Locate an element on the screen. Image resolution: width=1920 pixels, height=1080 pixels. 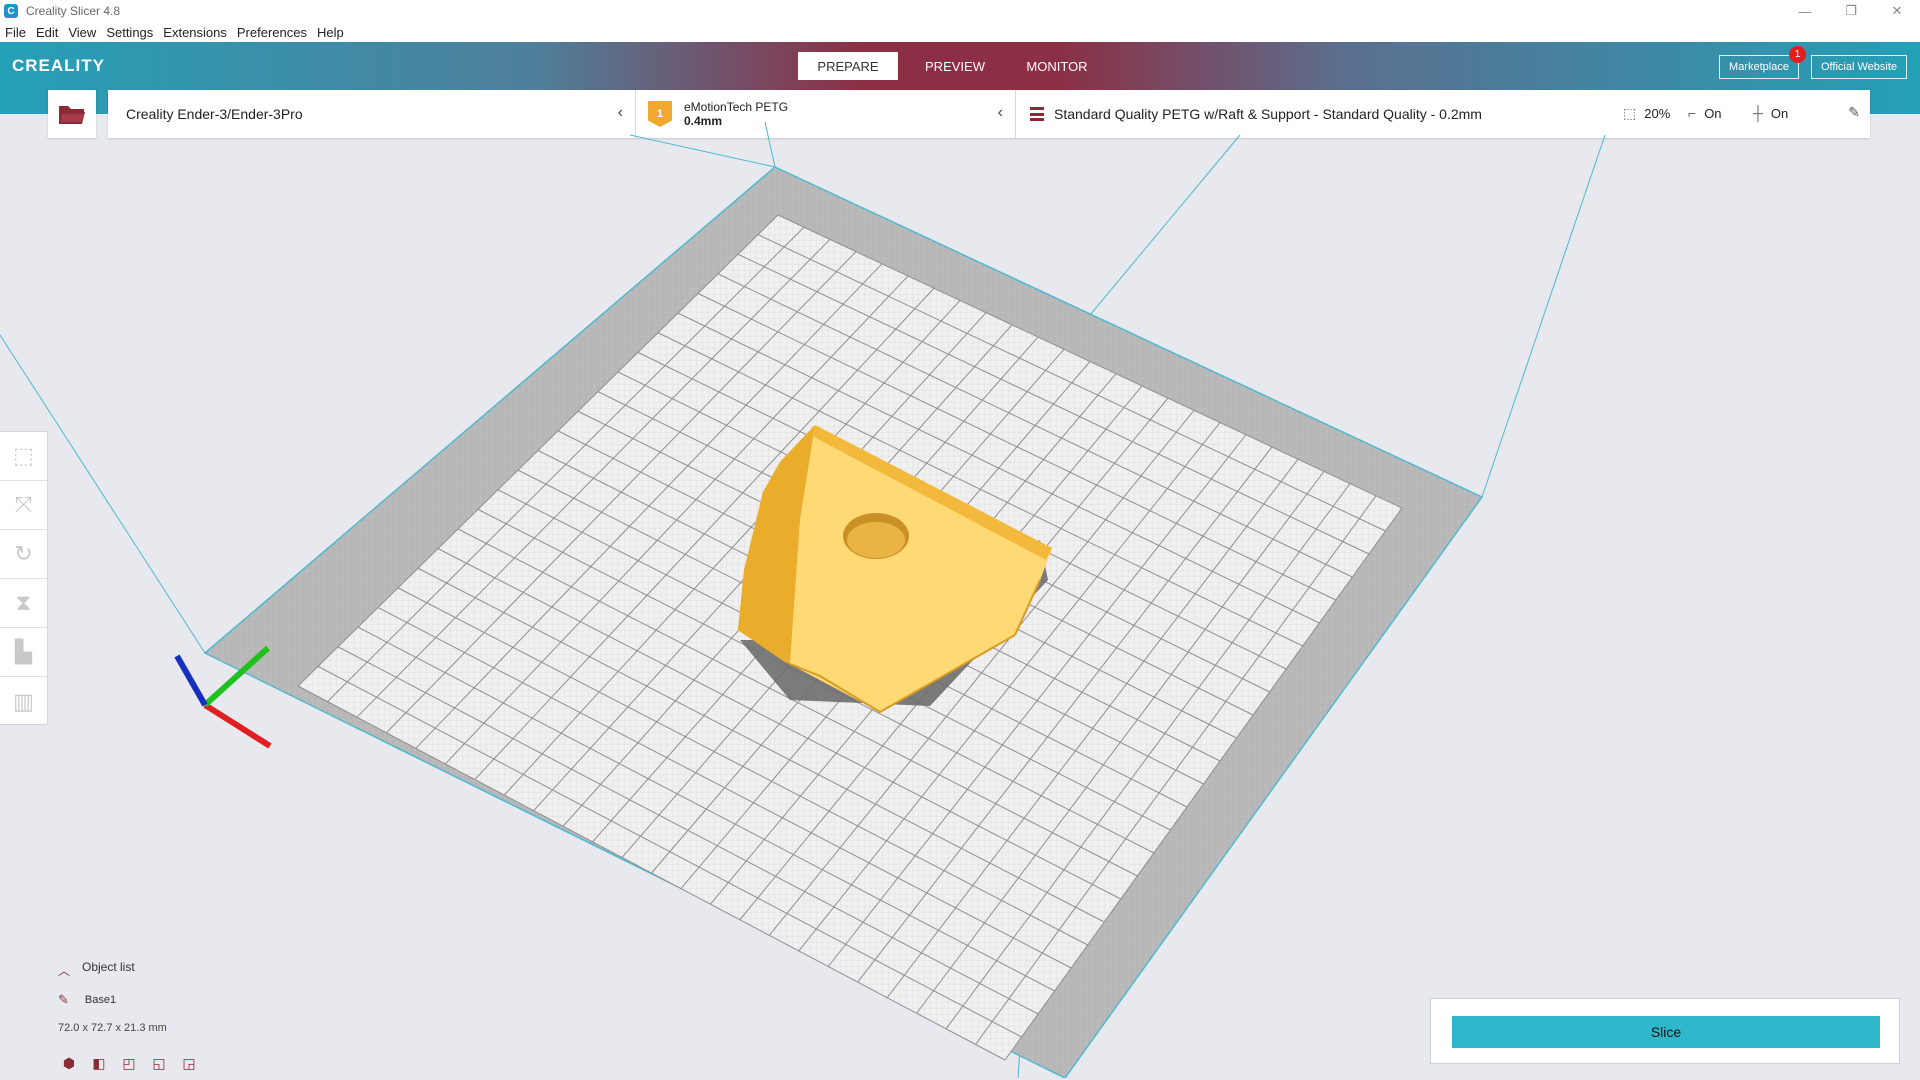
object-name: Base1 is located at coordinates (100, 1000).